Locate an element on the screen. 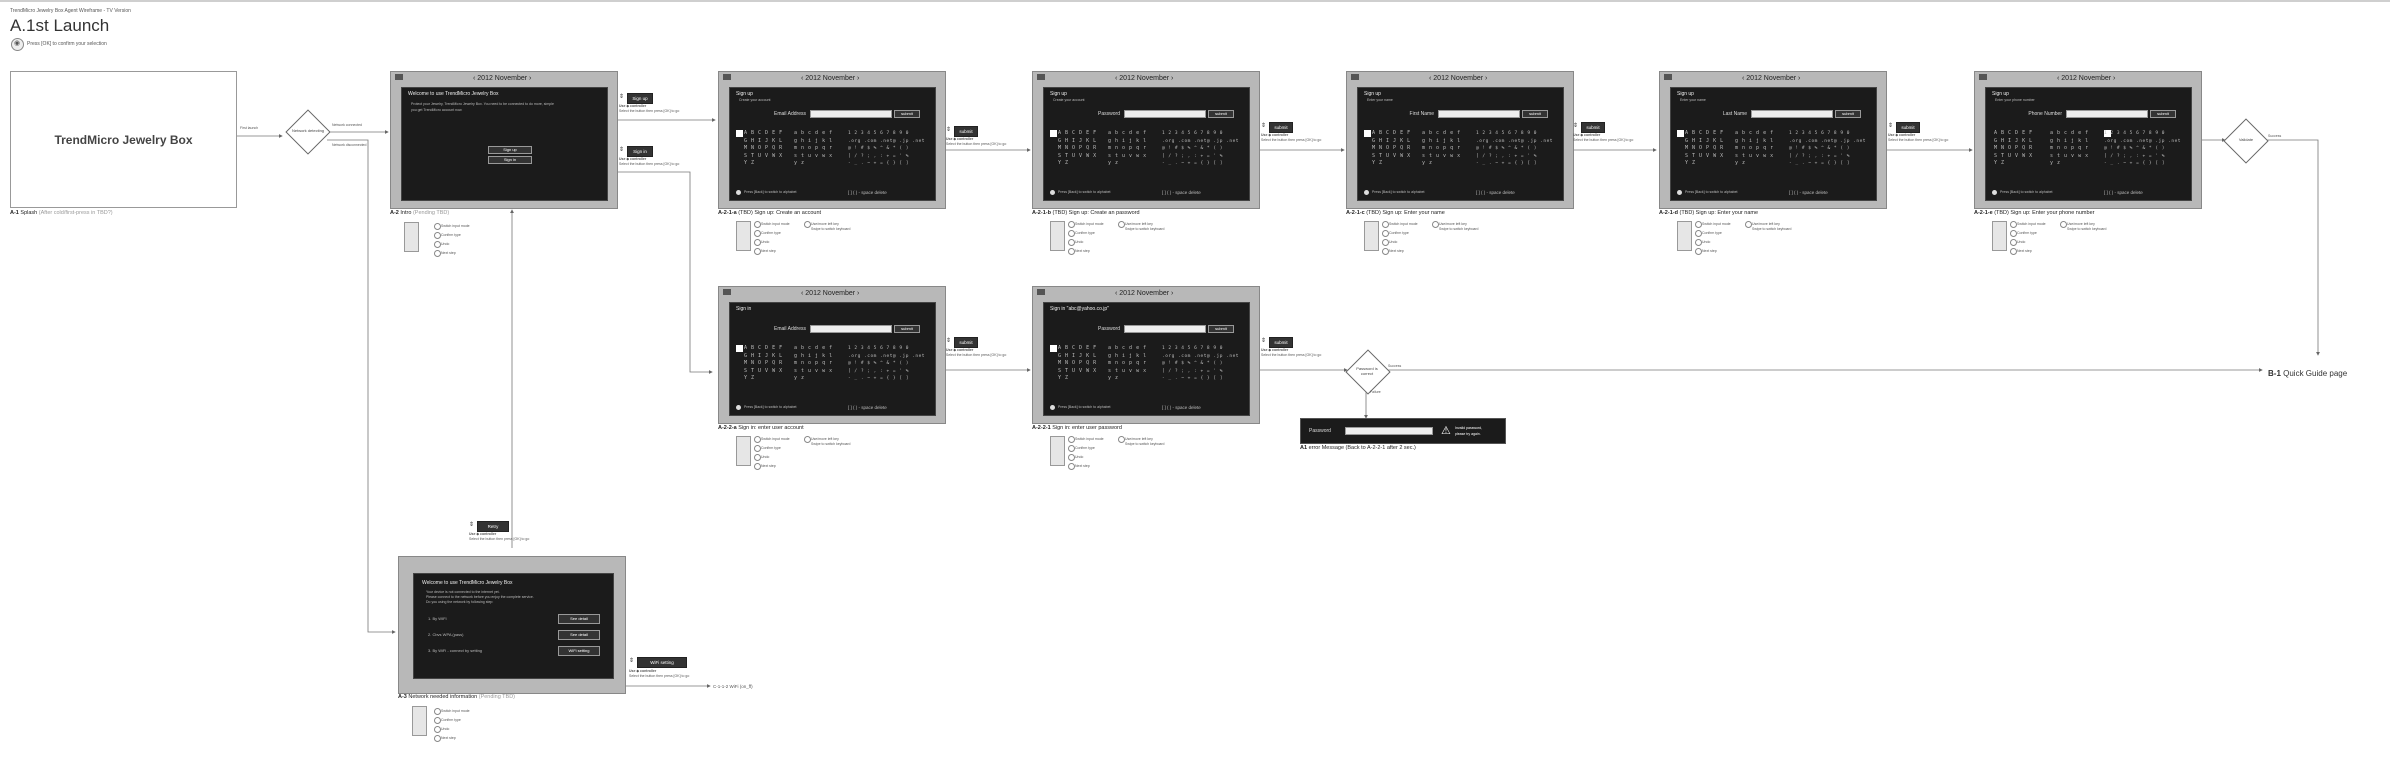  quick-guide-link: B-1 Quick Guide page is located at coordinates (2307, 373).